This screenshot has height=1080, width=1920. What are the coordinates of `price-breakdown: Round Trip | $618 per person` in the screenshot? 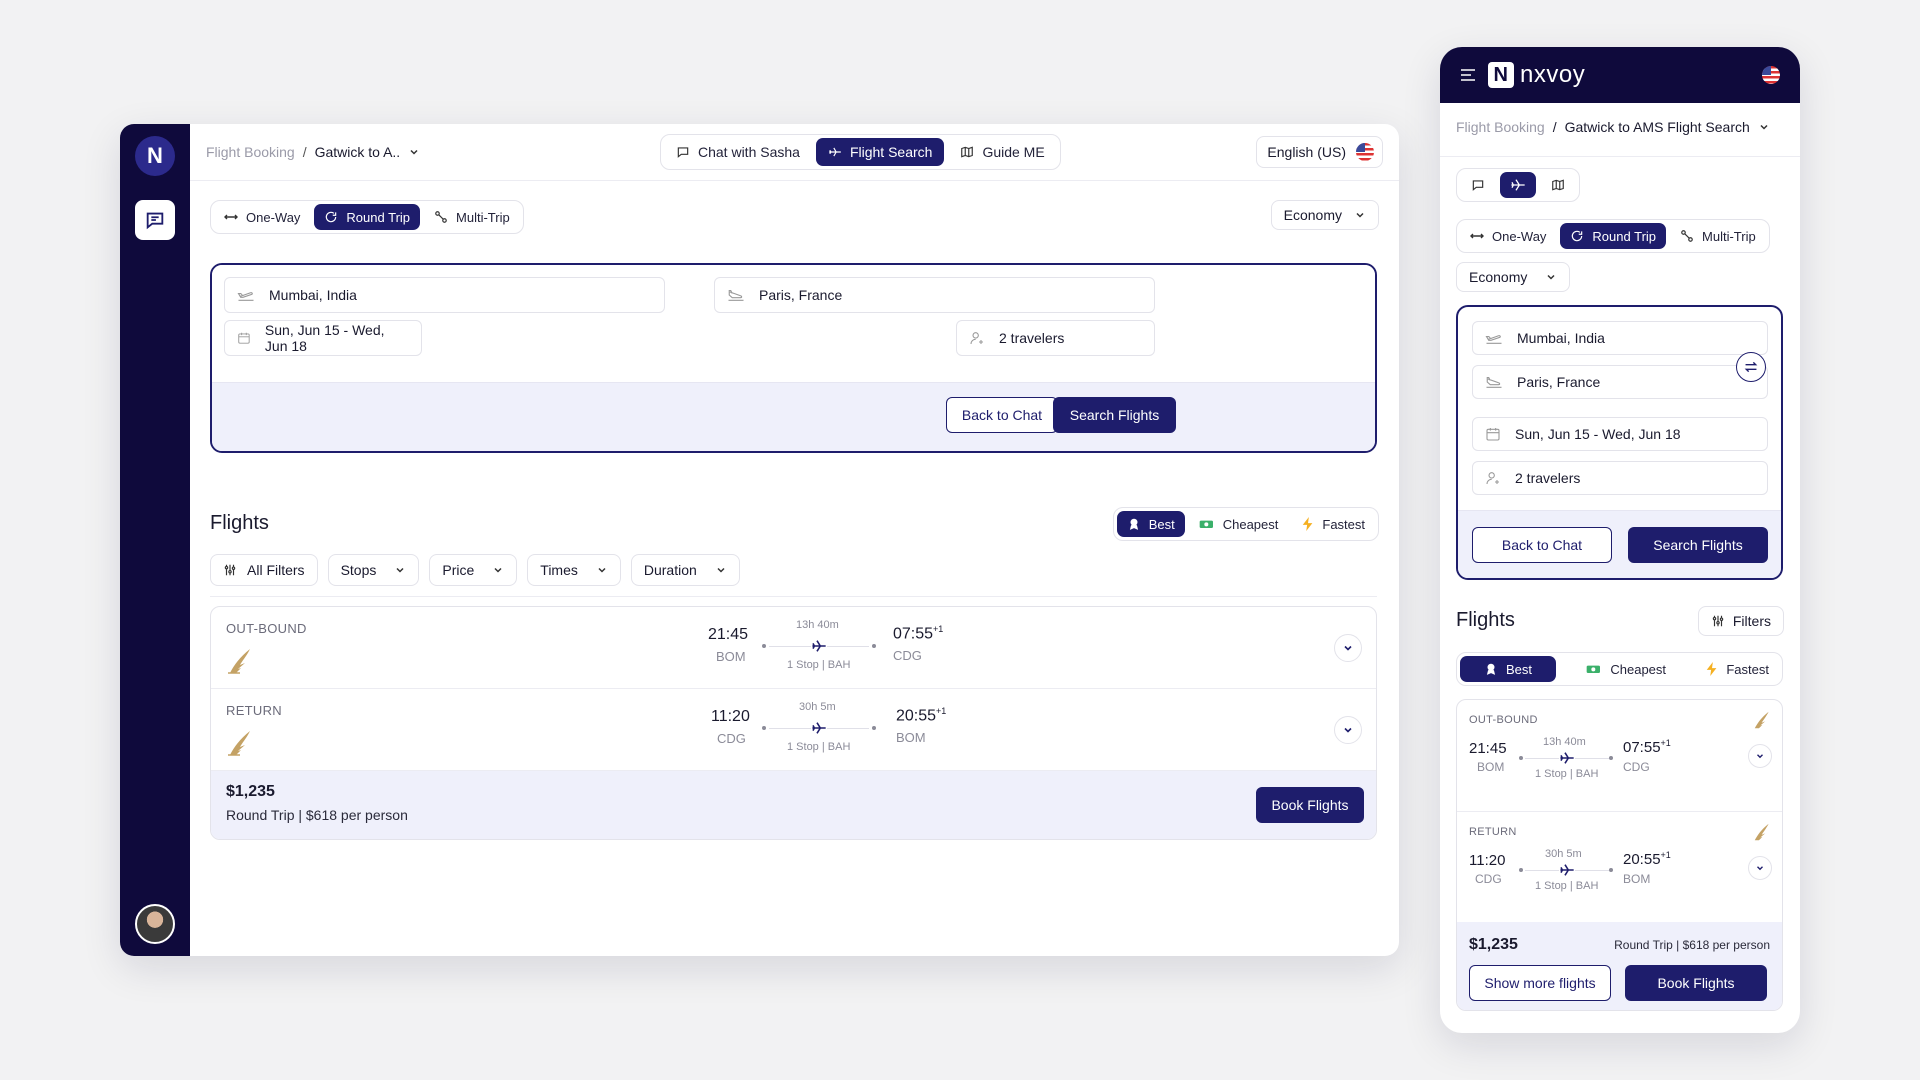 It's located at (317, 815).